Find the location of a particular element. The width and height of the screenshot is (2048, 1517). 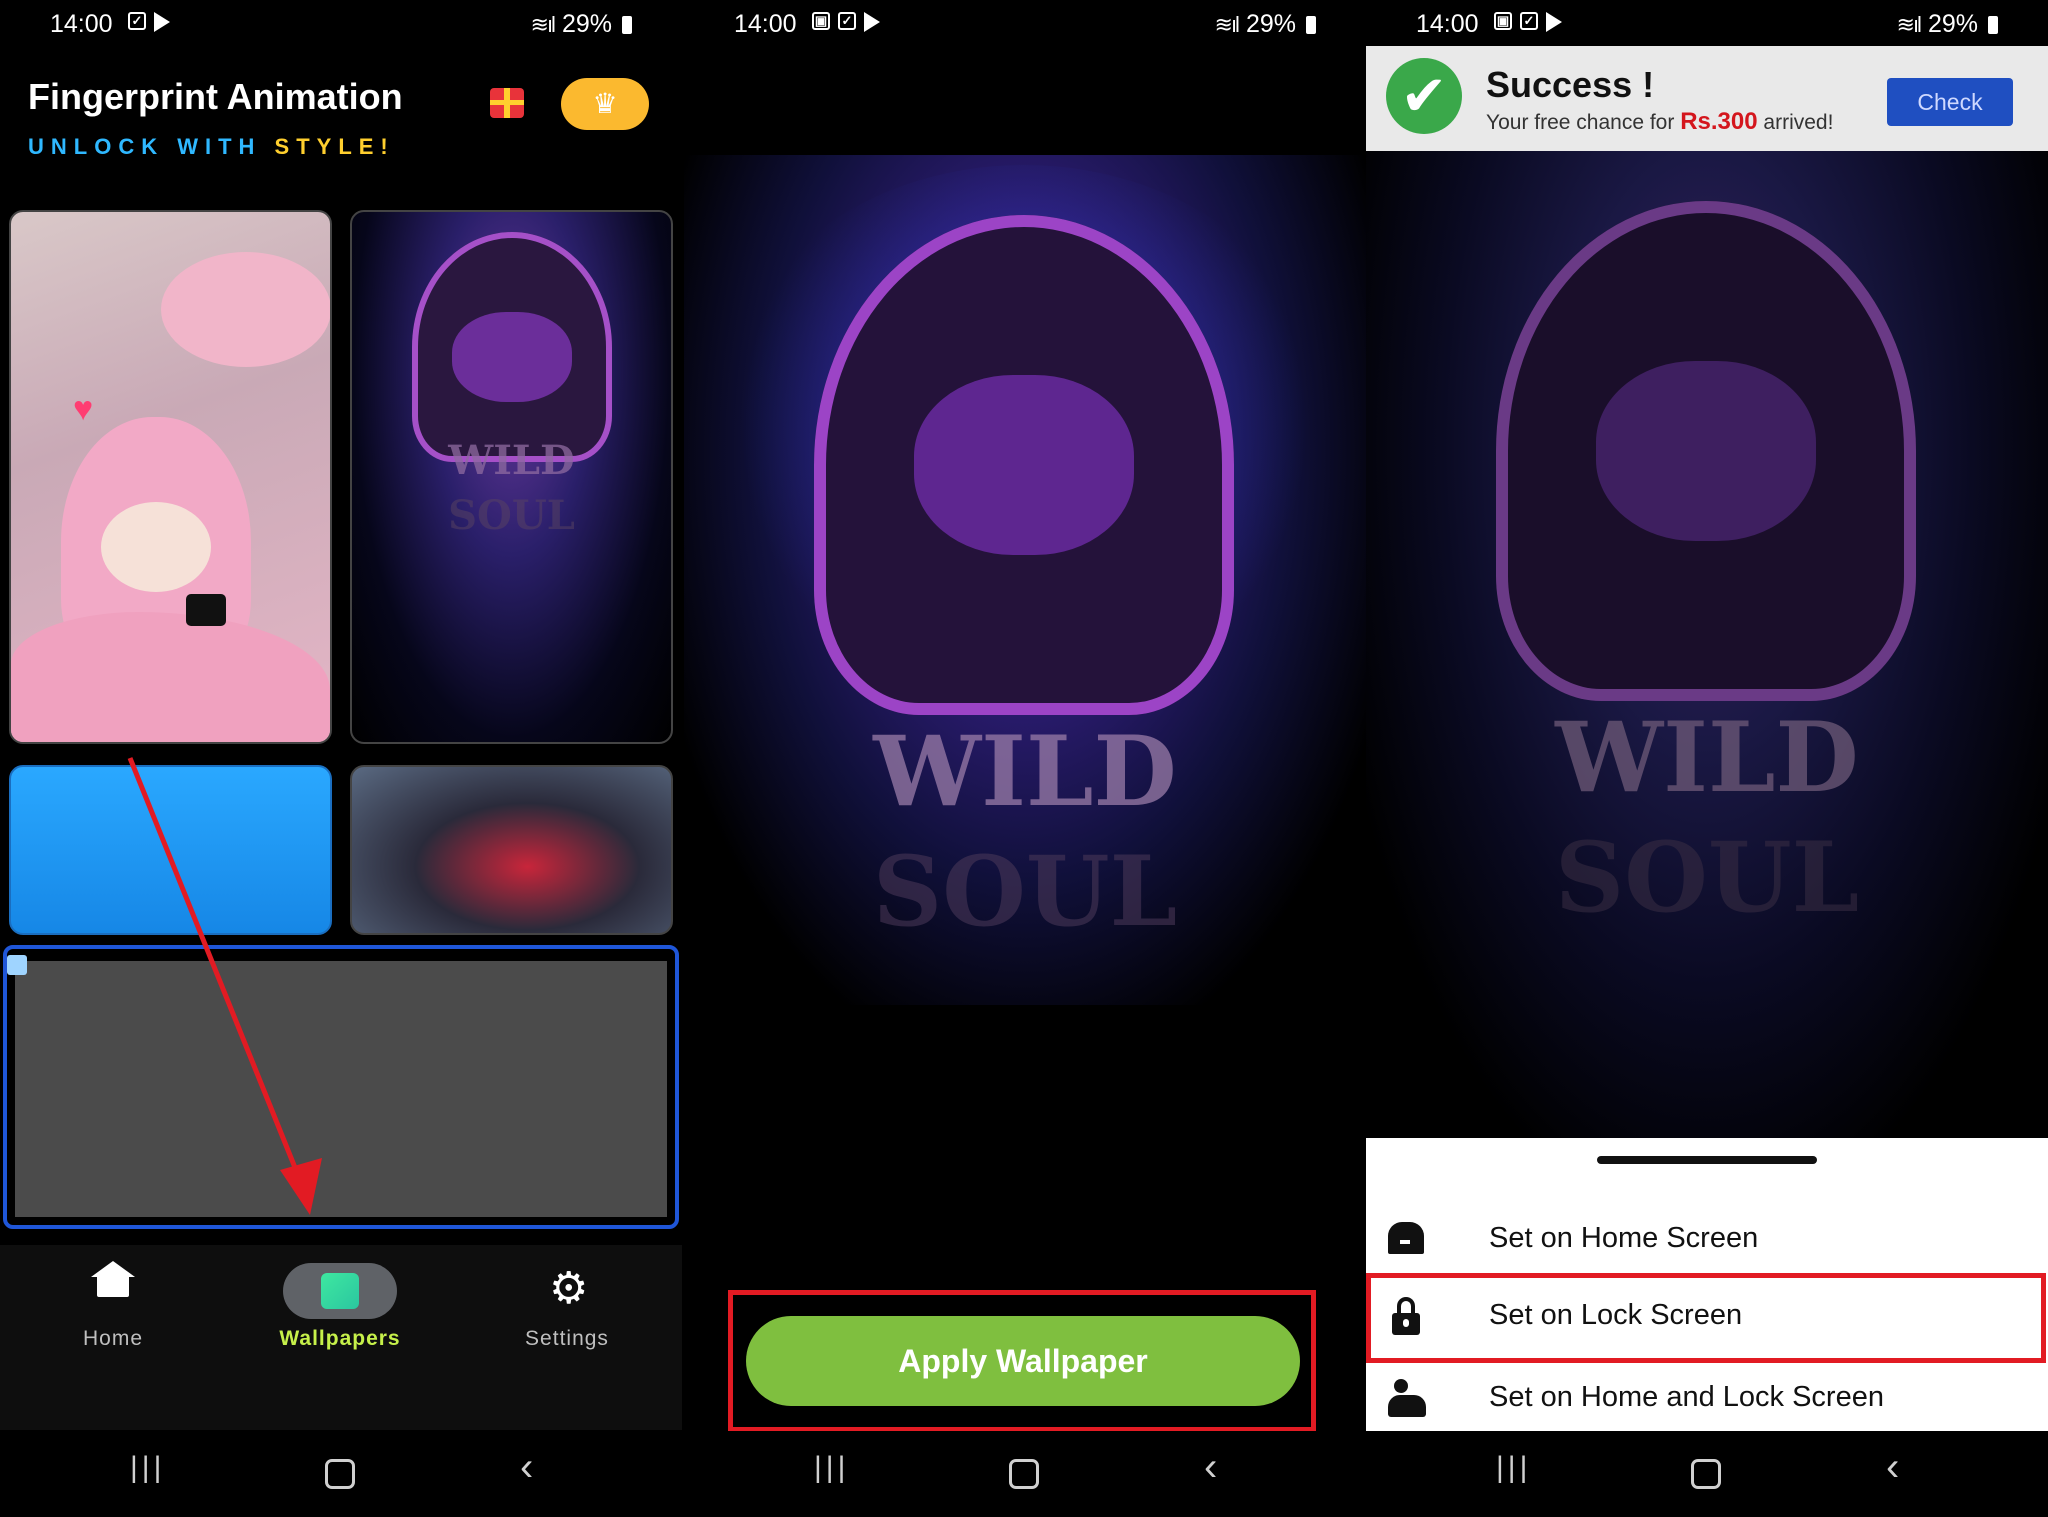

wallpaper-thumb-wild-soul: WILD SOUL is located at coordinates (511, 477).